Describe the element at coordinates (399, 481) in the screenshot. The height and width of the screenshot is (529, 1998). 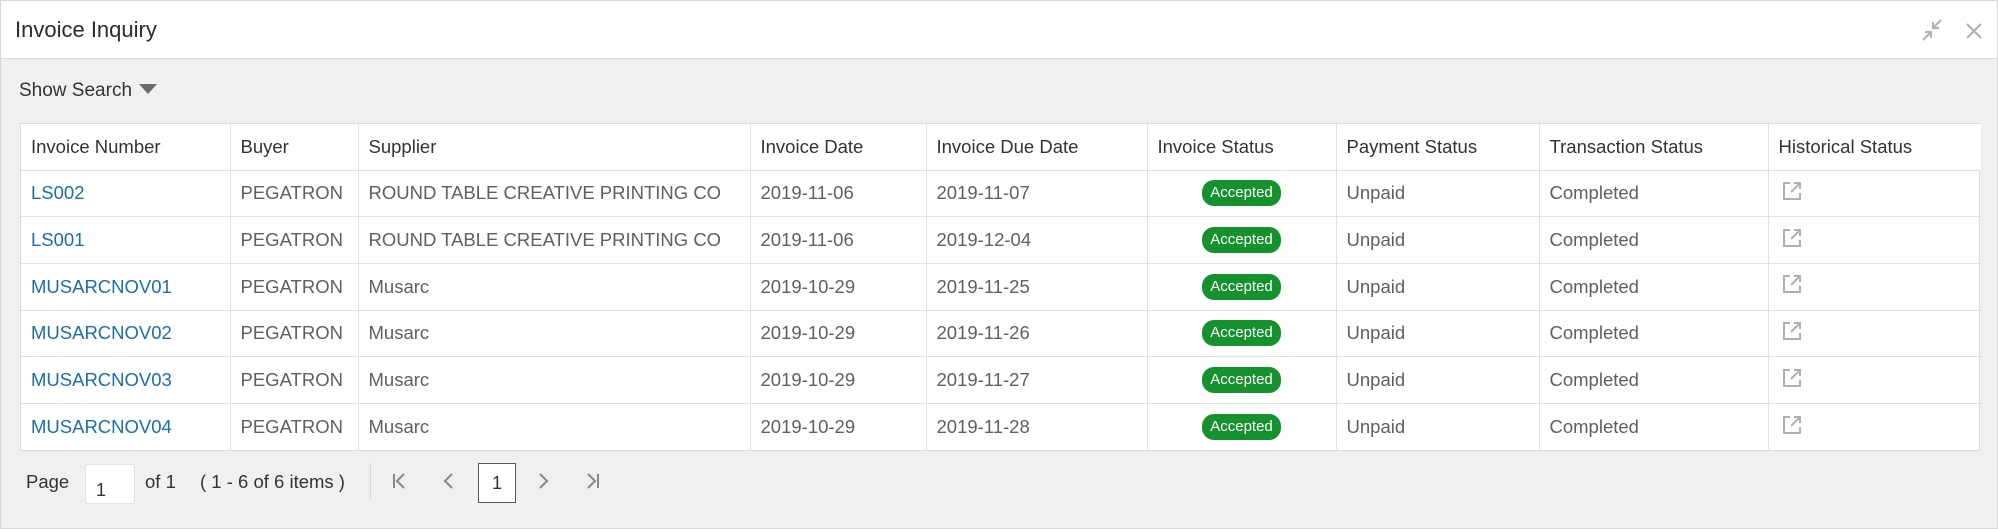
I see `first-page-icon` at that location.